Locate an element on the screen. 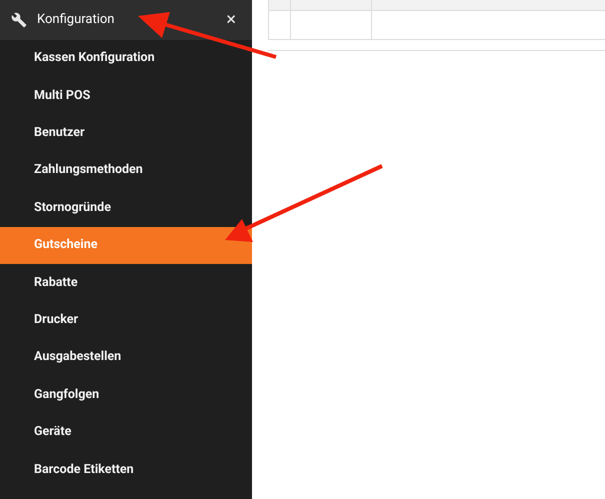 The width and height of the screenshot is (605, 499). menu-item: Ausgabestellen is located at coordinates (126, 358).